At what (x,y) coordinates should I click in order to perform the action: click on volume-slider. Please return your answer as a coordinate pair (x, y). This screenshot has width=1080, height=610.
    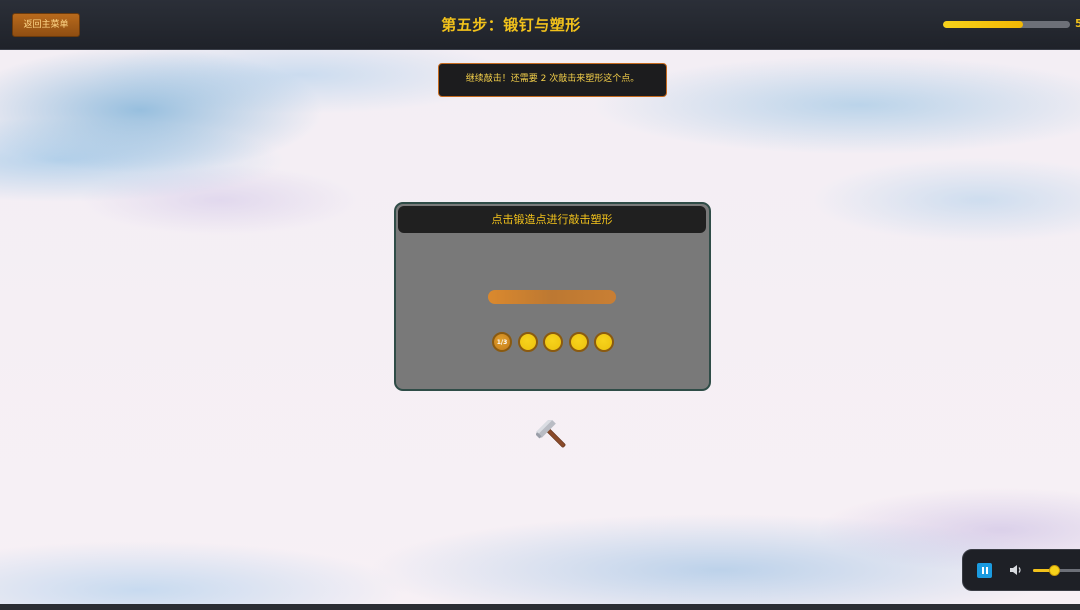
    Looking at the image, I should click on (1056, 570).